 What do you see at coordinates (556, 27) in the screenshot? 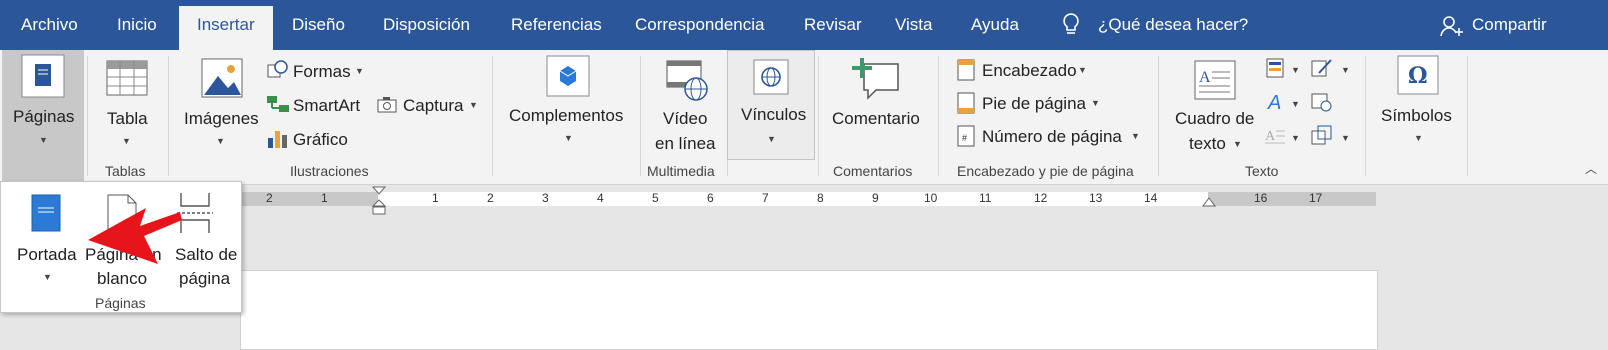
I see `tab-referencias: Referencias` at bounding box center [556, 27].